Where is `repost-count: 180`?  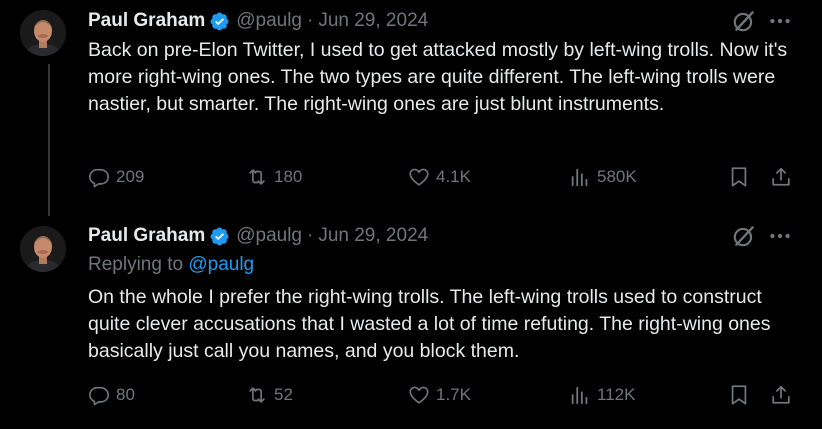 repost-count: 180 is located at coordinates (288, 176).